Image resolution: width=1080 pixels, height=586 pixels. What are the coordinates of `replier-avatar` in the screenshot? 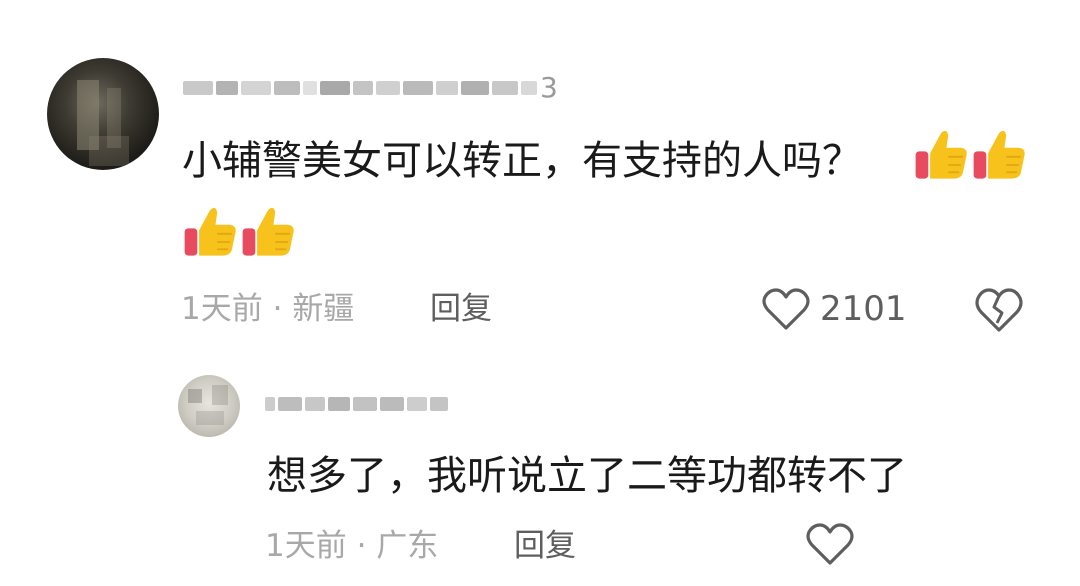 It's located at (209, 406).